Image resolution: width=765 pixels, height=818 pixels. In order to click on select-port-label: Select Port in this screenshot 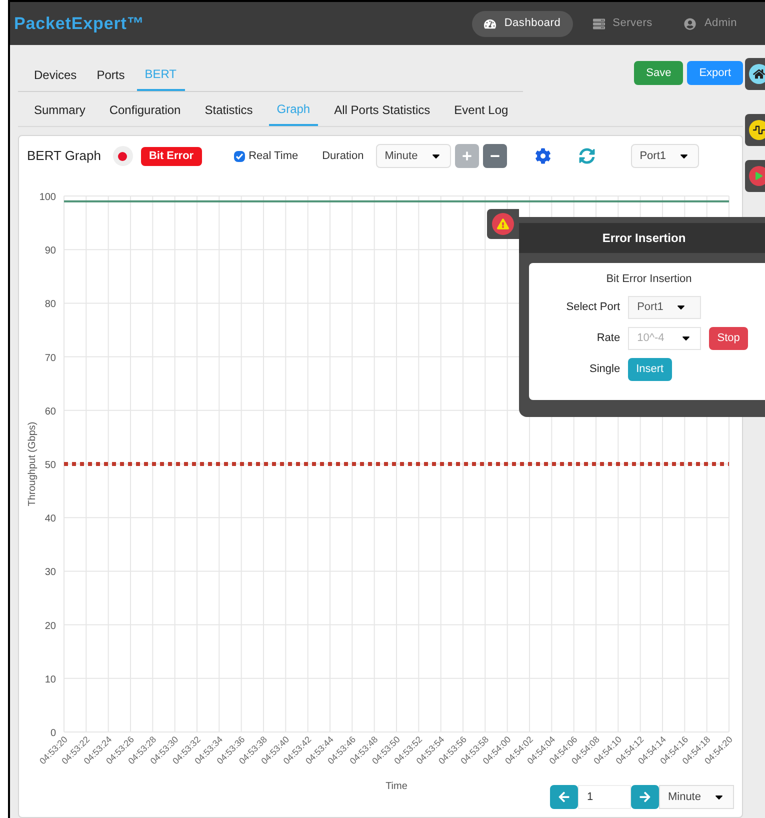, I will do `click(592, 307)`.